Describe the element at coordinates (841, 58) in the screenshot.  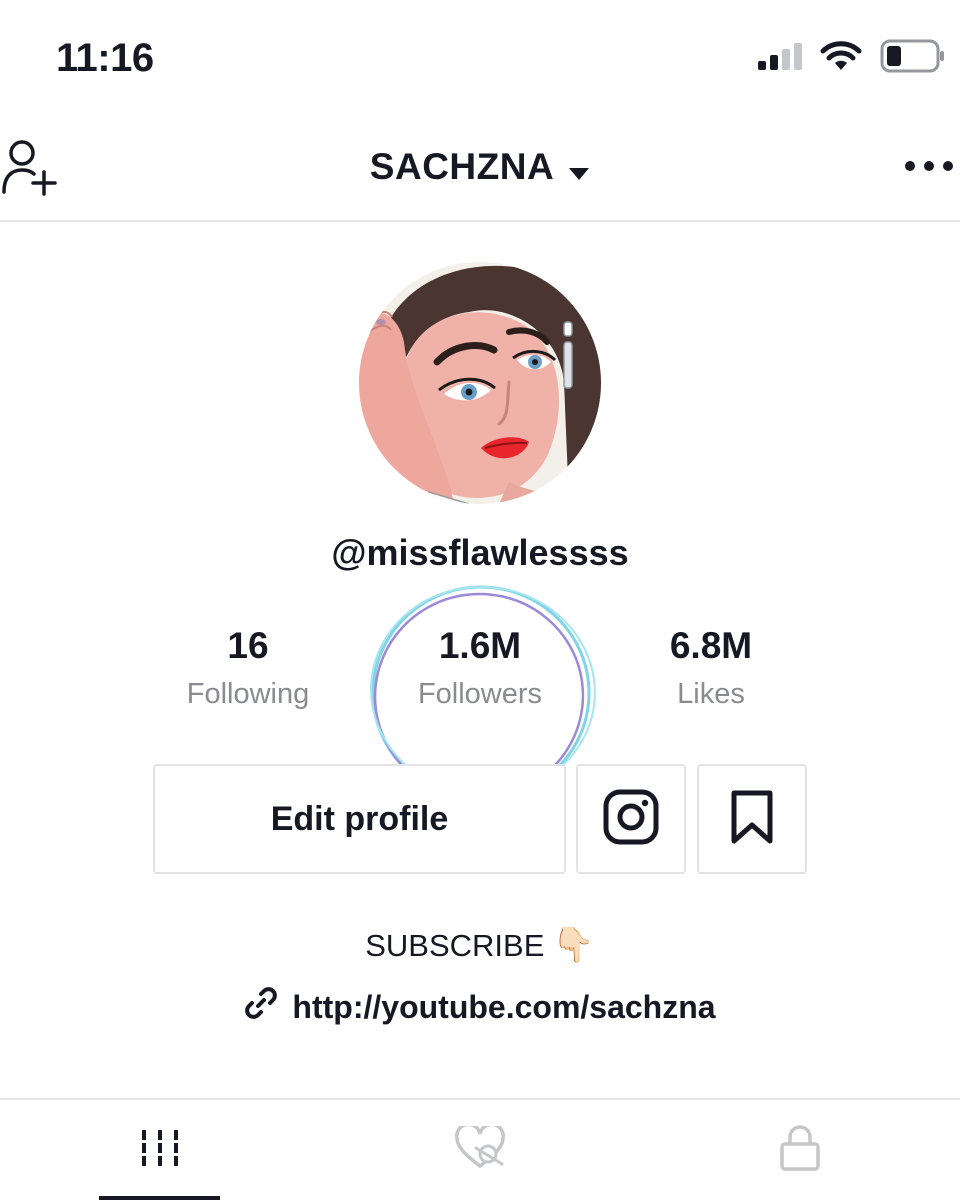
I see `wifi-icon` at that location.